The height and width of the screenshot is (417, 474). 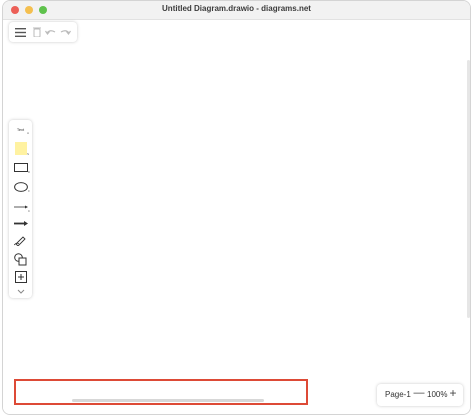 I want to click on zoom-level: 100%, so click(x=437, y=394).